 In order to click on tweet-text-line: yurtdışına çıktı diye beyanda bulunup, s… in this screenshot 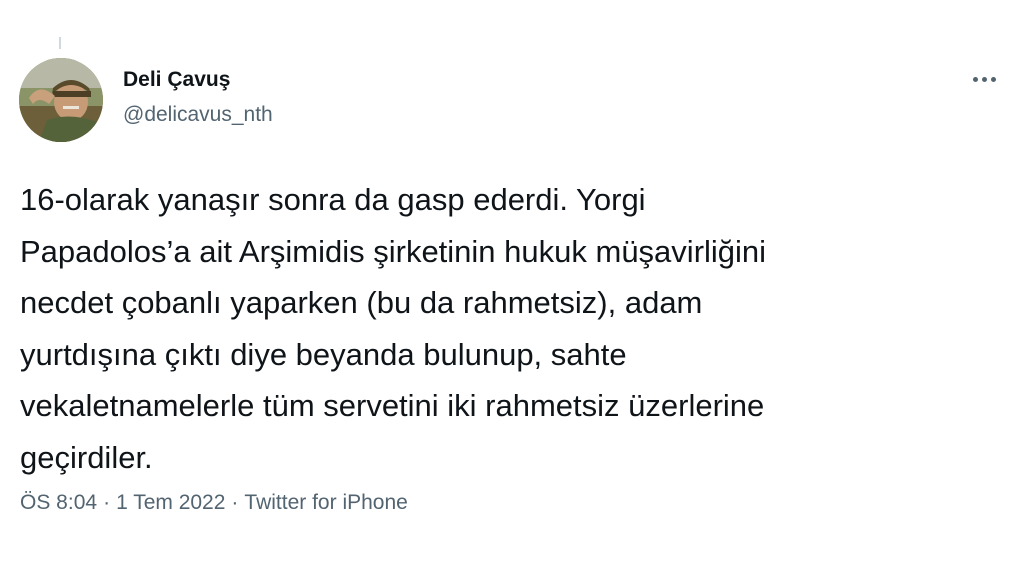, I will do `click(323, 354)`.